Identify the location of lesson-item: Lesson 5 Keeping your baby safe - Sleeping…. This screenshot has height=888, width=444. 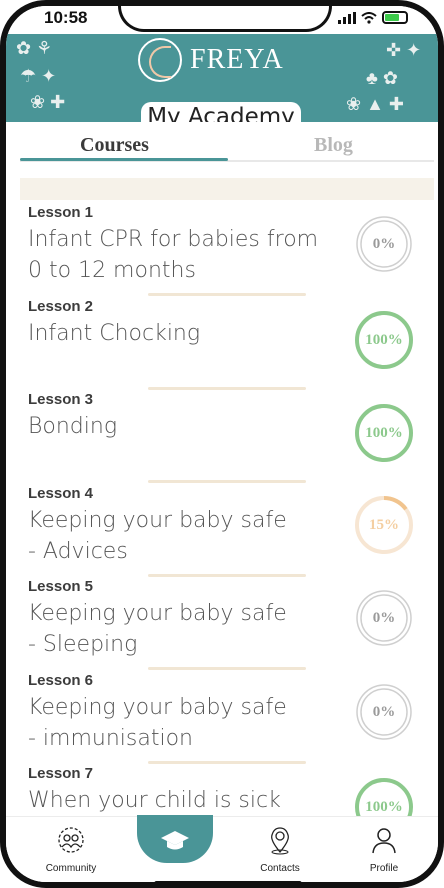
(228, 623).